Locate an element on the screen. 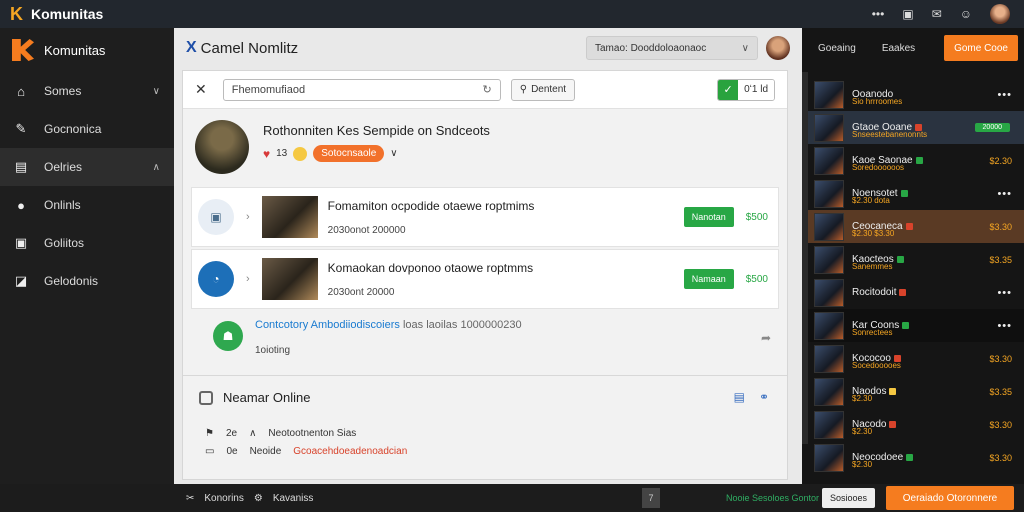  pencil-icon: ✎ is located at coordinates (21, 128).